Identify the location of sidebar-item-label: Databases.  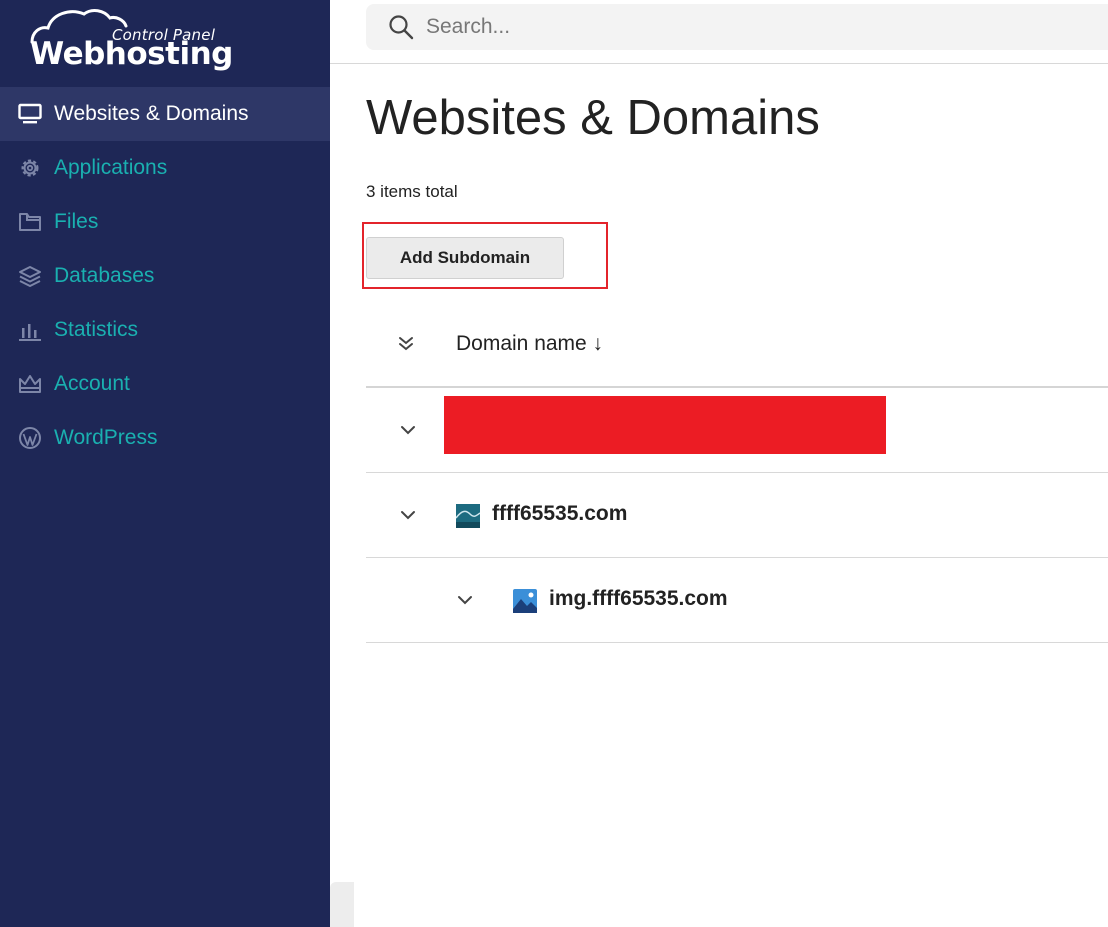
(104, 275).